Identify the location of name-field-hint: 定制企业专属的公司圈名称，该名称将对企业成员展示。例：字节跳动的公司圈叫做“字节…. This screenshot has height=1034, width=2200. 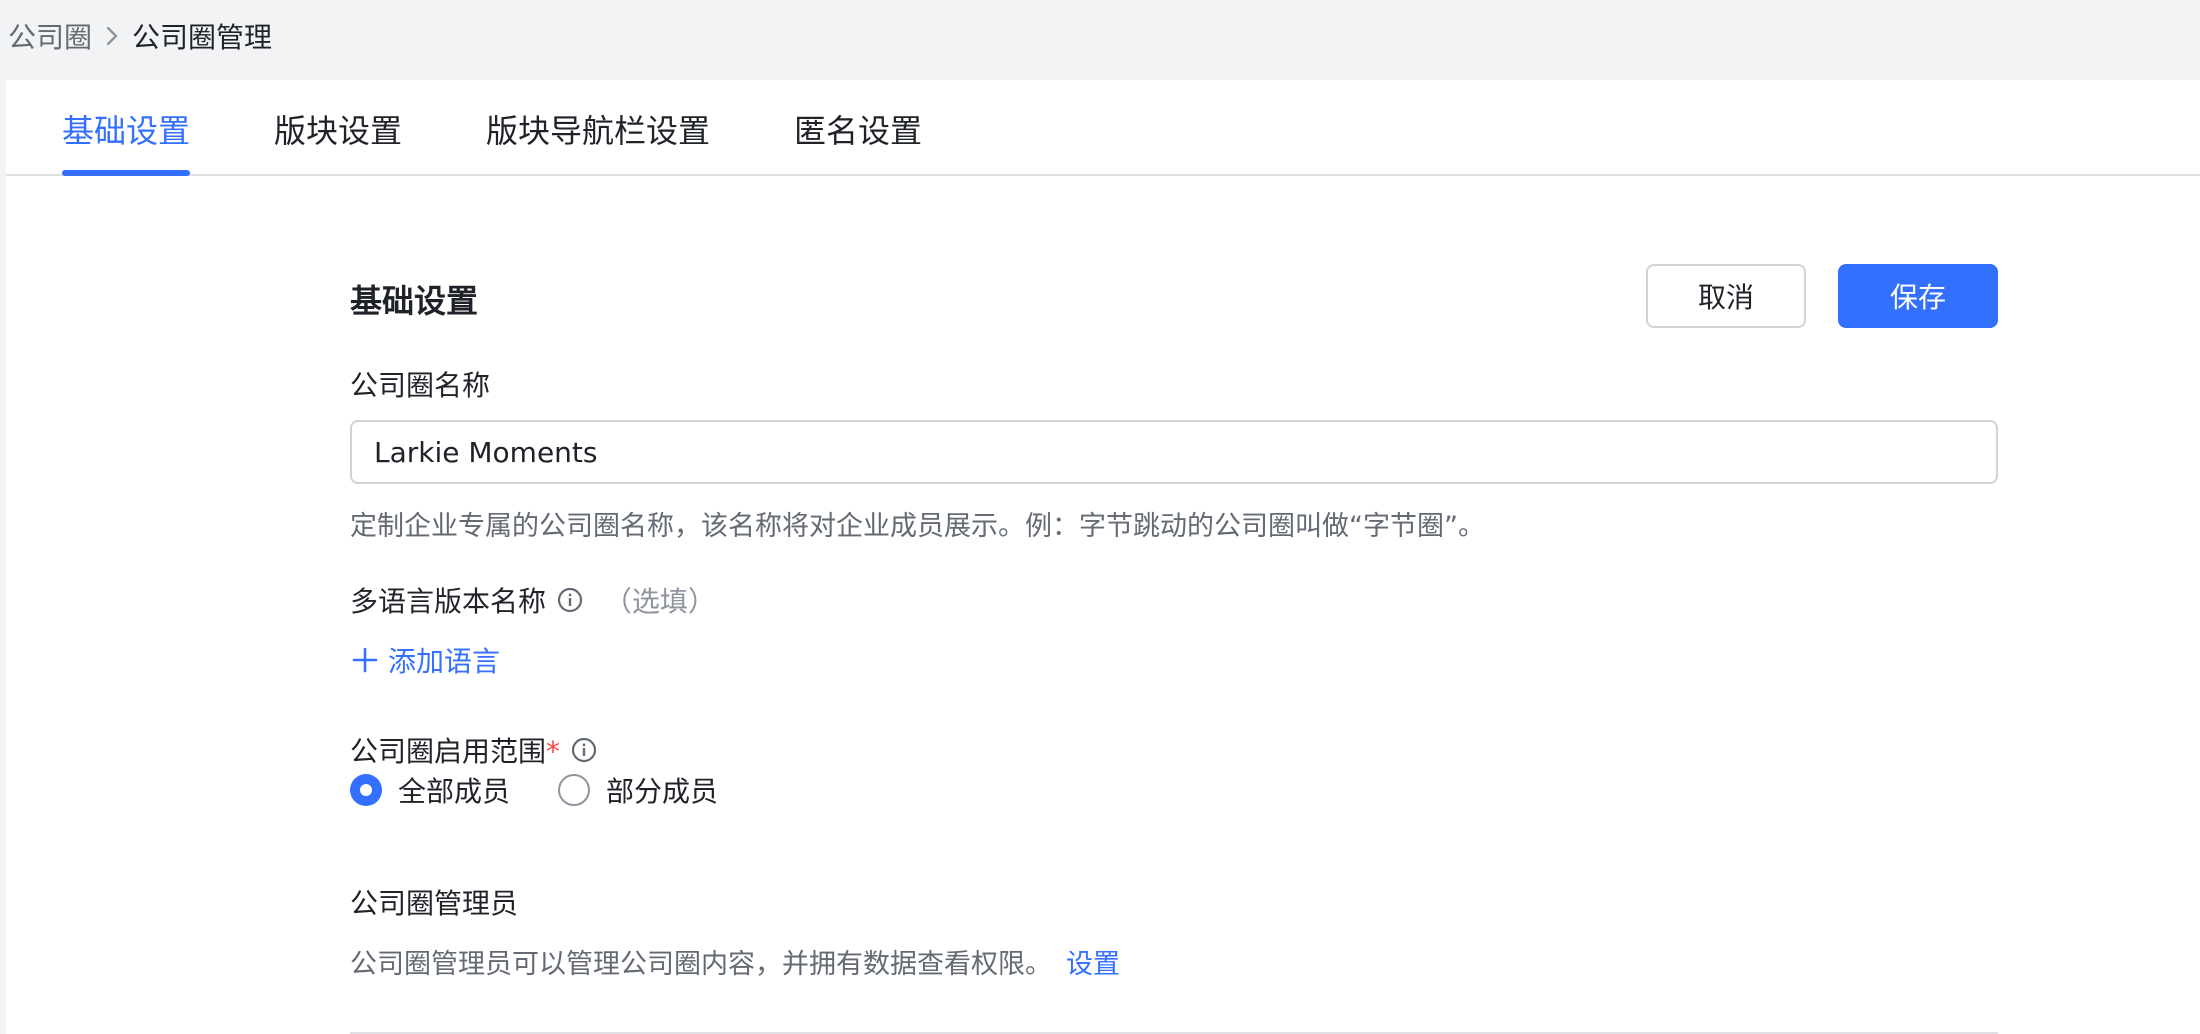
(917, 526).